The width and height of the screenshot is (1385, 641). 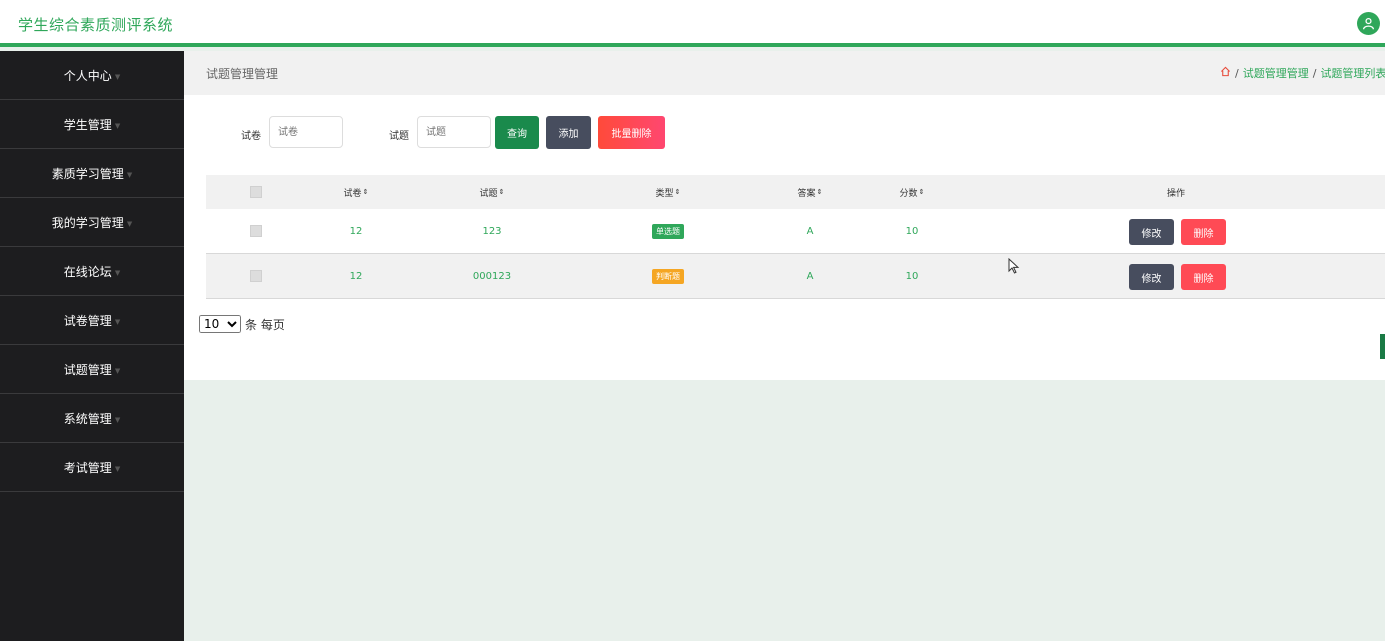 I want to click on batch-delete-button: 批量删除, so click(x=631, y=132).